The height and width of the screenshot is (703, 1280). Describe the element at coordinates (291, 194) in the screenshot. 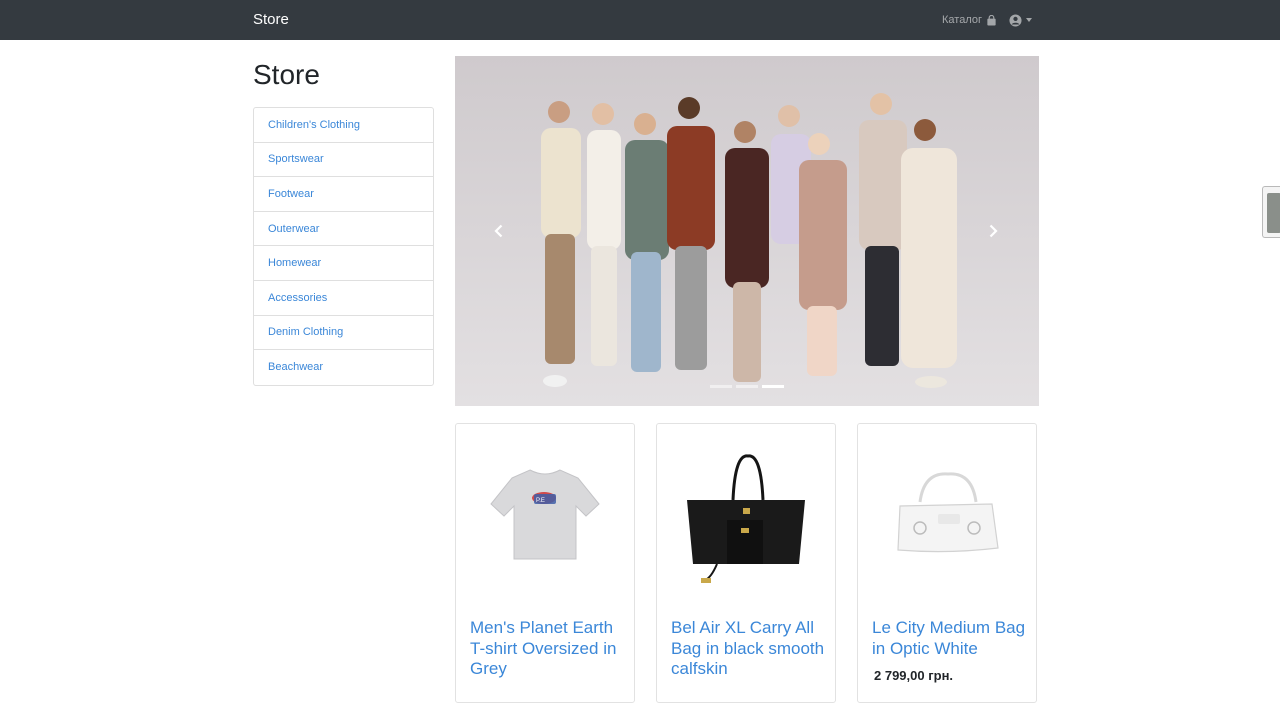

I see `category-link: Footwear` at that location.